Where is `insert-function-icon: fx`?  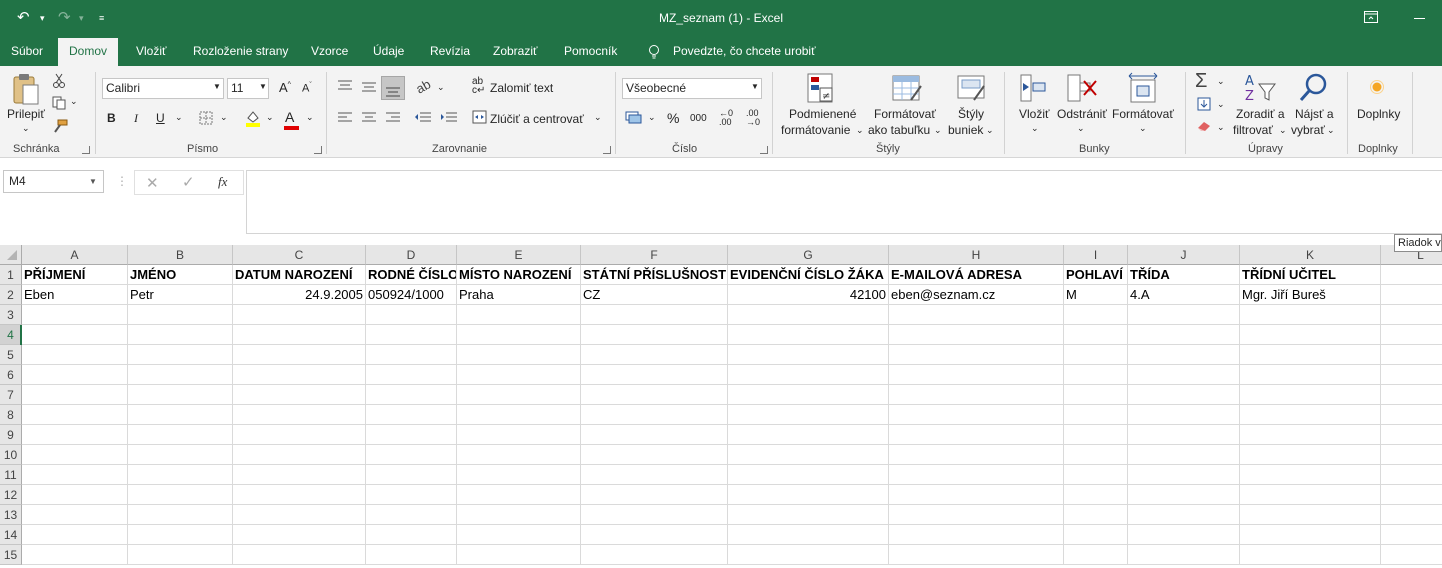 insert-function-icon: fx is located at coordinates (222, 182).